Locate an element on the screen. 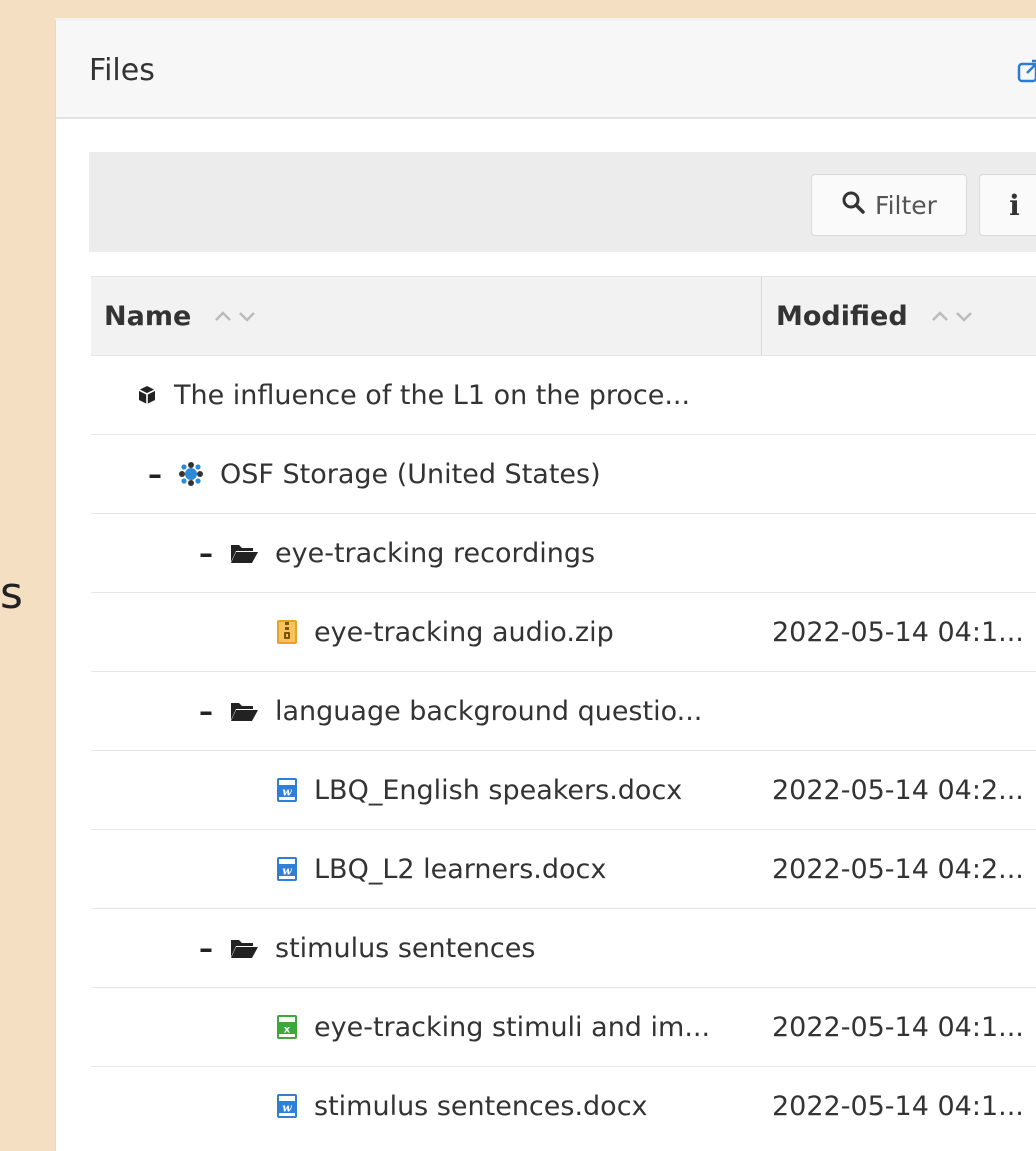  info-button: i is located at coordinates (1007, 205).